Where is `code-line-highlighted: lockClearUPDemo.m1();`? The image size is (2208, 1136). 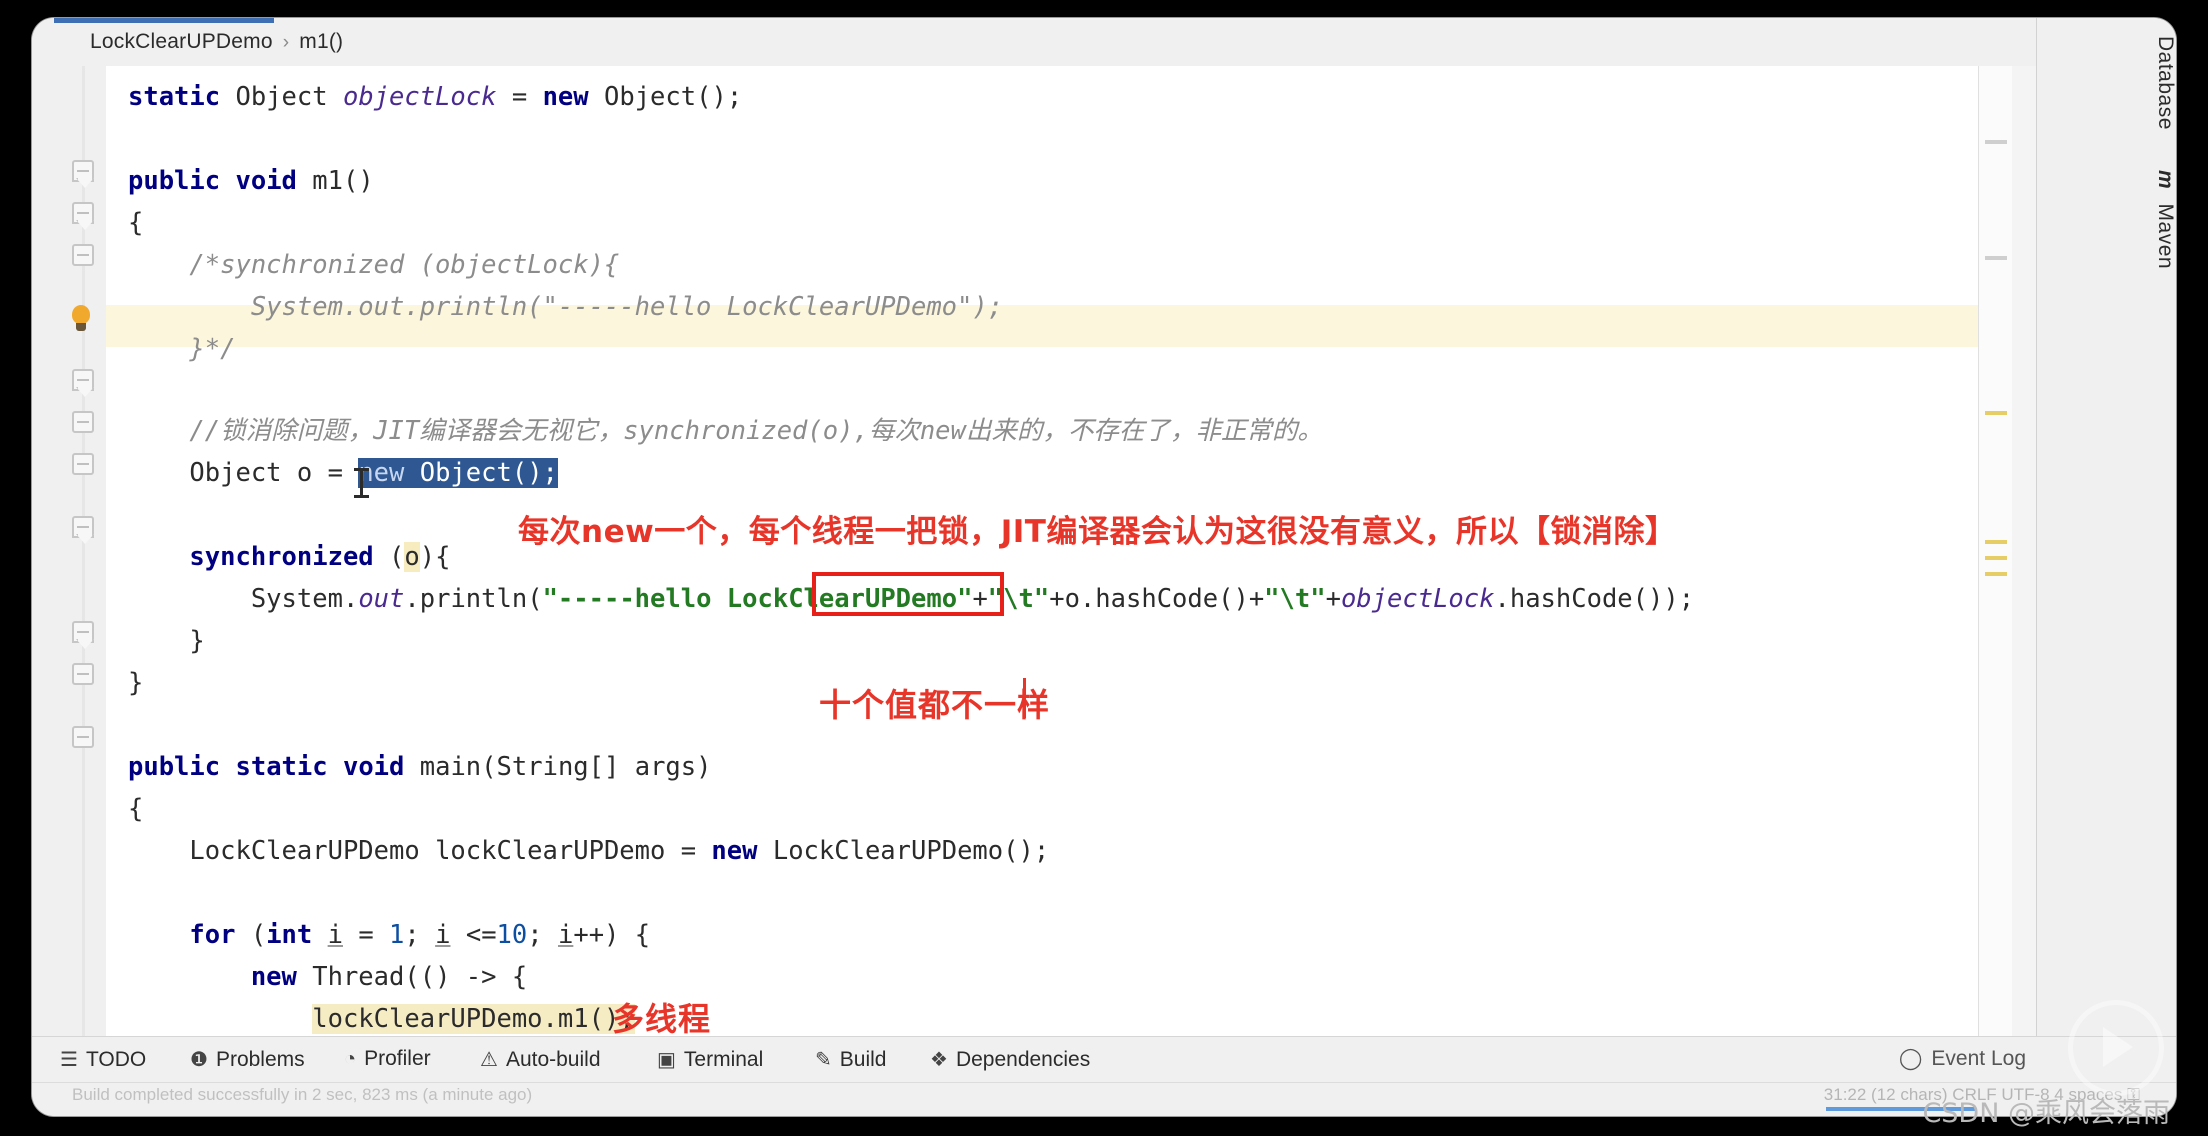 code-line-highlighted: lockClearUPDemo.m1(); is located at coordinates (473, 1019).